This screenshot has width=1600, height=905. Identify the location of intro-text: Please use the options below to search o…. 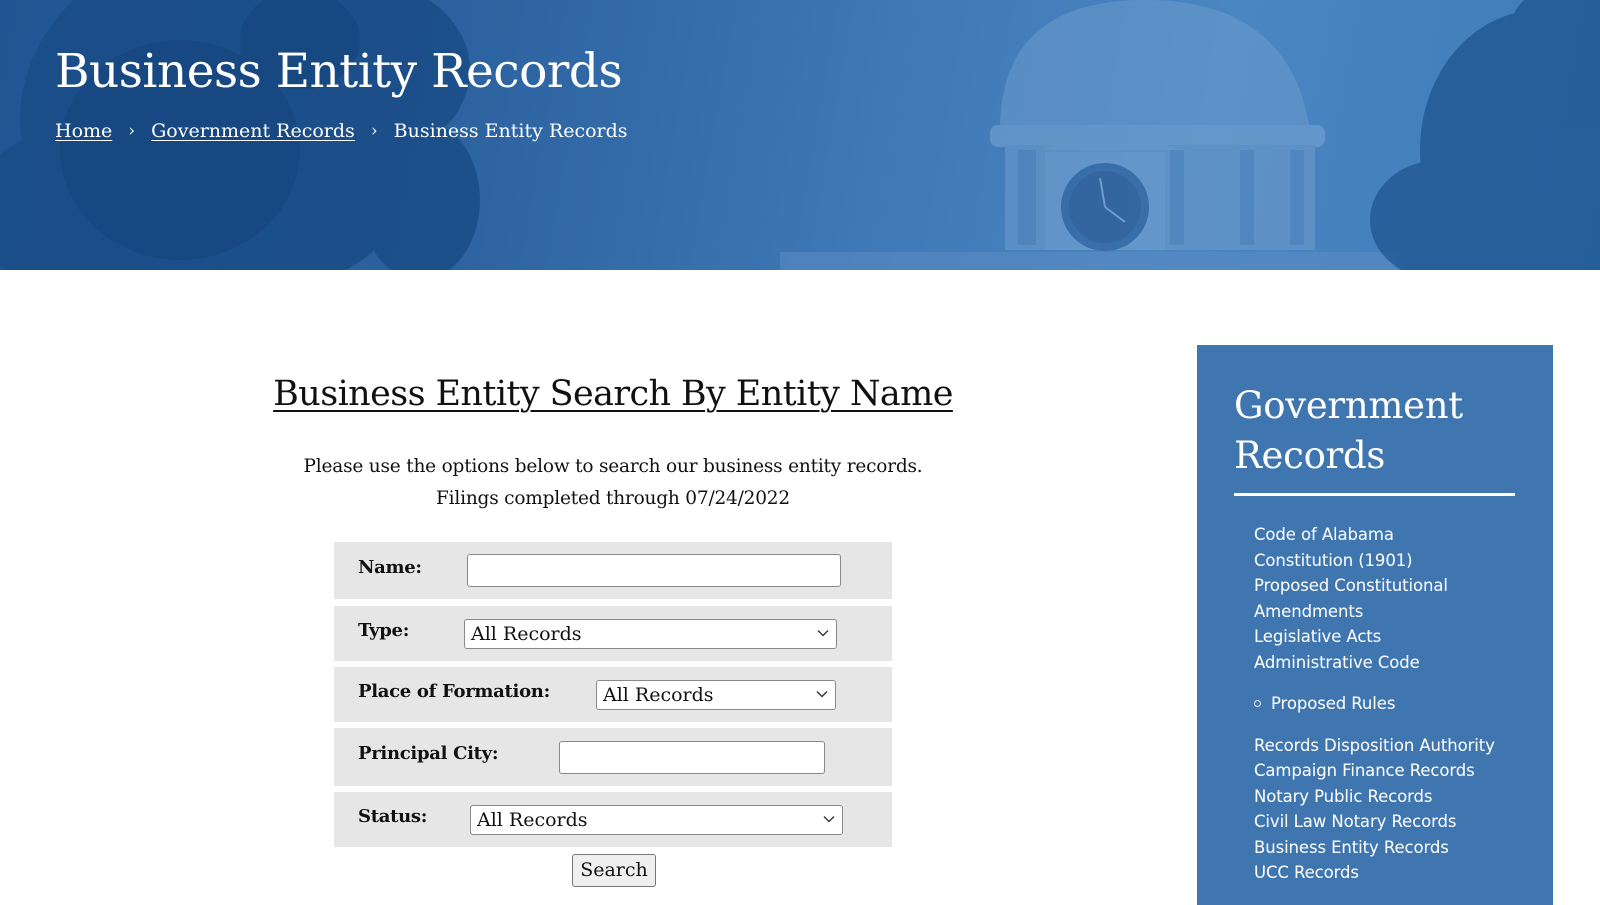
(613, 466).